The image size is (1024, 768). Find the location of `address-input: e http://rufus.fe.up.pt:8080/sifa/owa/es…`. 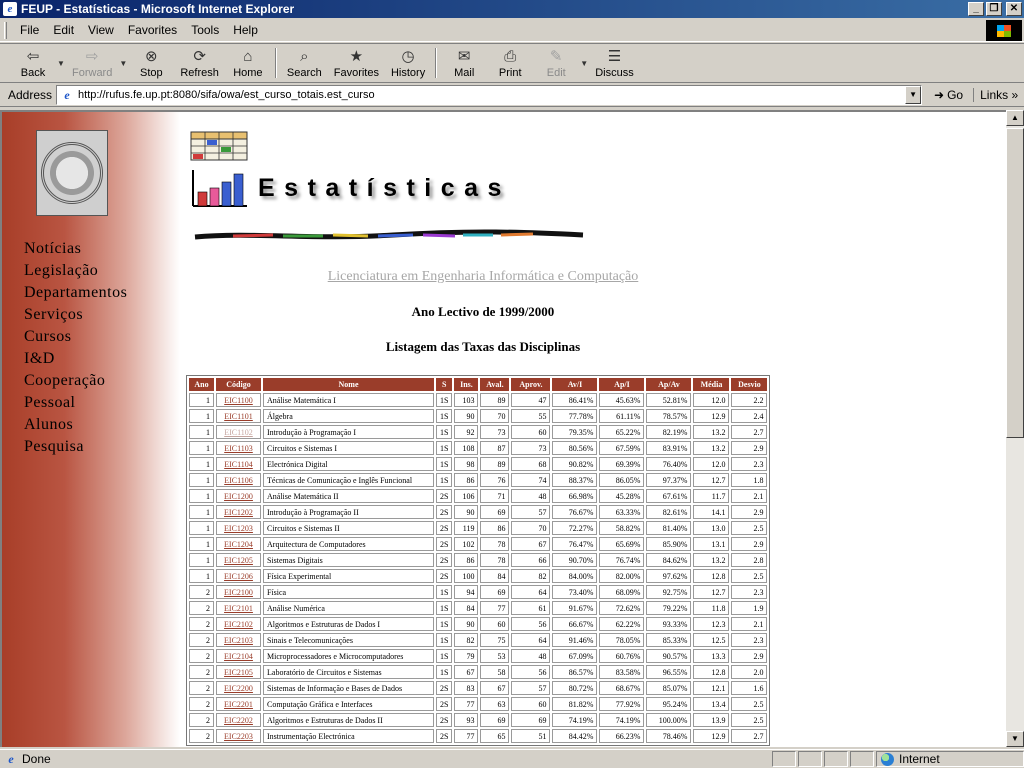

address-input: e http://rufus.fe.up.pt:8080/sifa/owa/es… is located at coordinates (489, 95).